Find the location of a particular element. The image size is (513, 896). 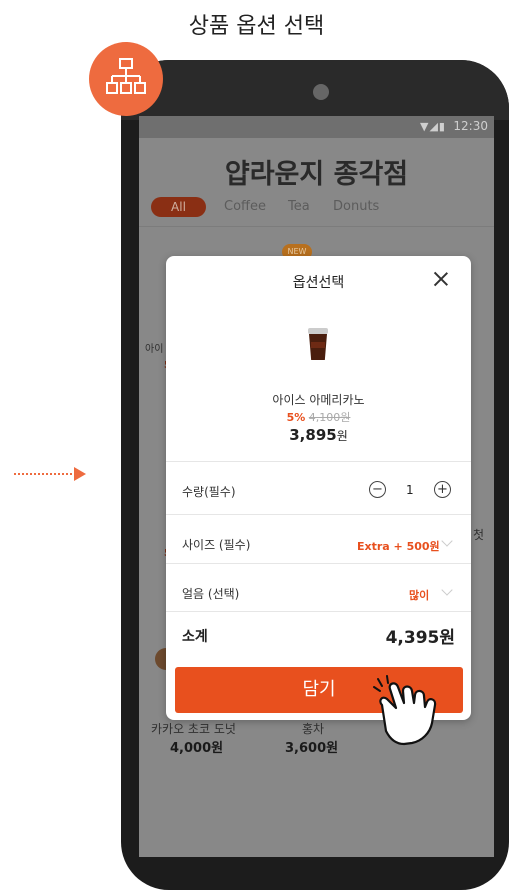

store-title: 얍라운지 종각점 is located at coordinates (316, 174).